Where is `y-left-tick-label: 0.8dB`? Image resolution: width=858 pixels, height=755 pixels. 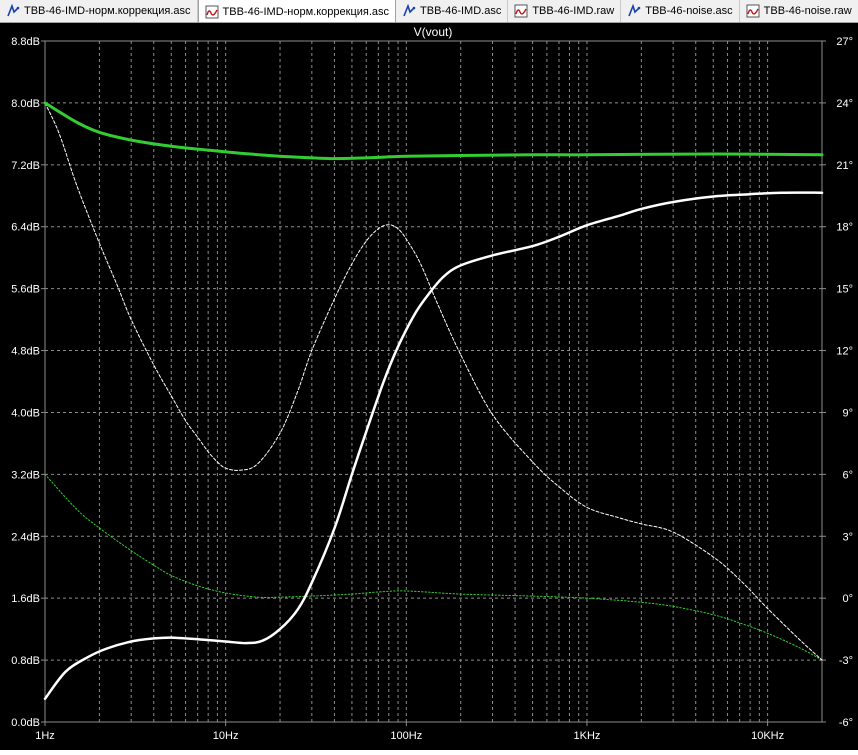
y-left-tick-label: 0.8dB is located at coordinates (25, 661).